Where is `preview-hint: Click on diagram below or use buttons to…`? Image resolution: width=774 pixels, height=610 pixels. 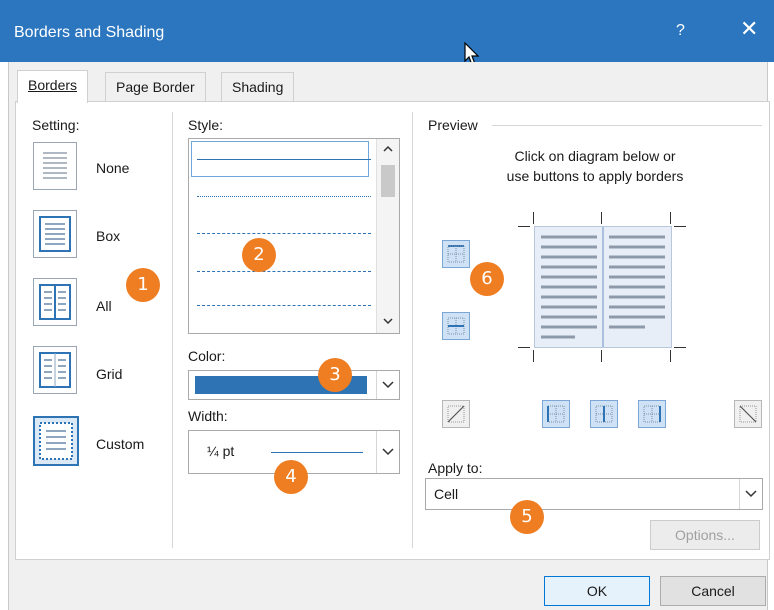
preview-hint: Click on diagram below or use buttons to… is located at coordinates (595, 166).